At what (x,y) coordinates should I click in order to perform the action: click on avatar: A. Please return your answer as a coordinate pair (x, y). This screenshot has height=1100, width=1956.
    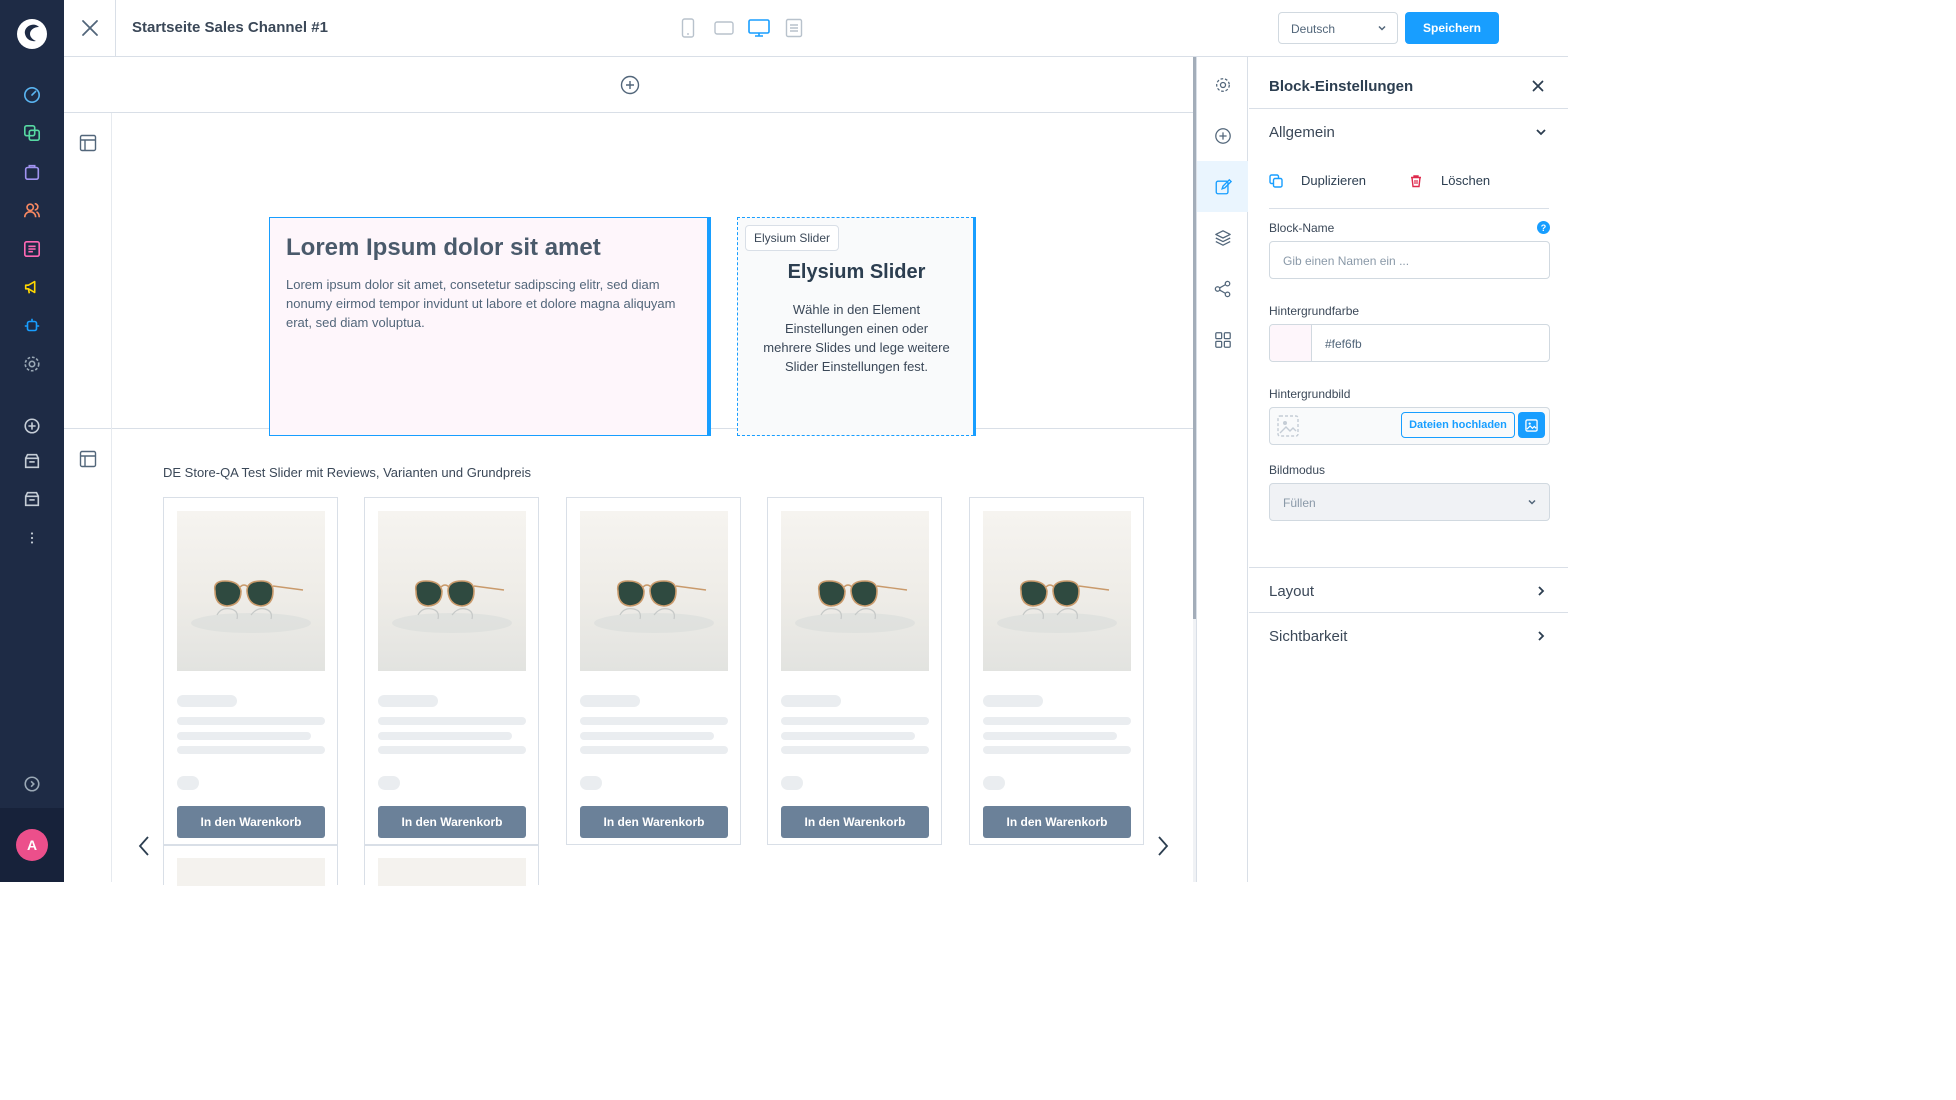
    Looking at the image, I should click on (32, 845).